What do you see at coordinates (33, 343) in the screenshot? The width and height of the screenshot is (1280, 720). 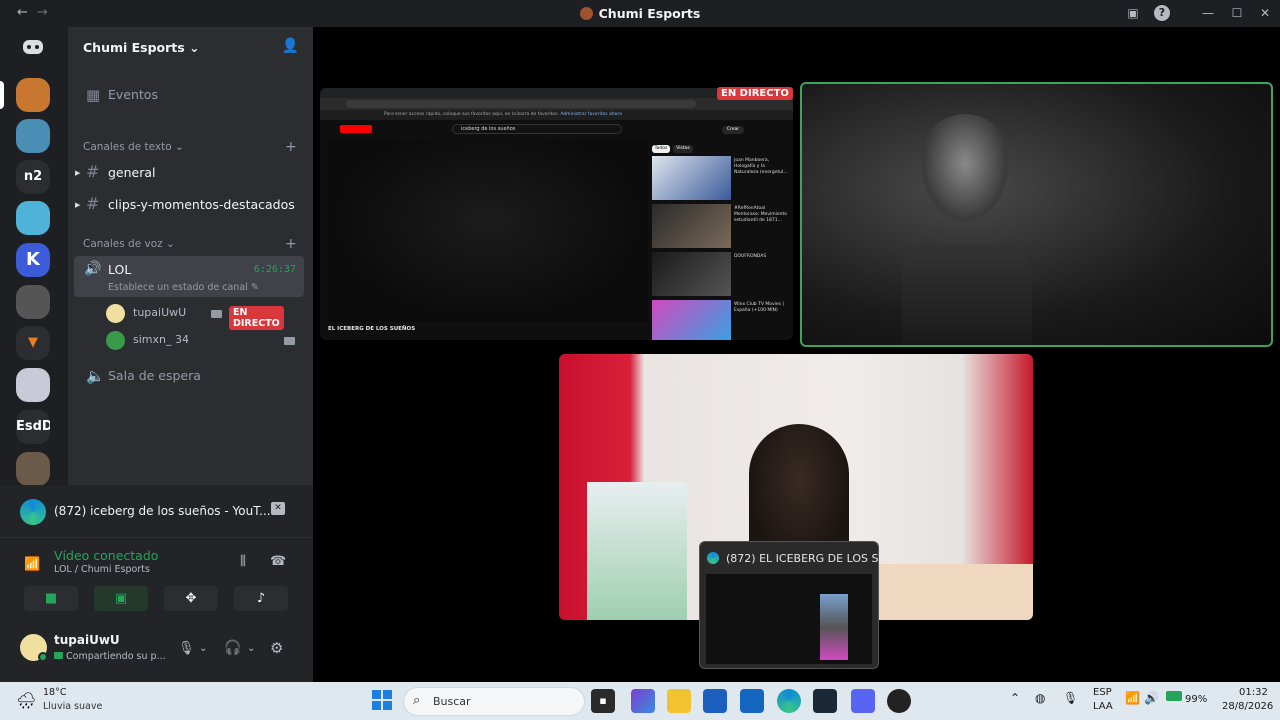 I see `server-item: ▼` at bounding box center [33, 343].